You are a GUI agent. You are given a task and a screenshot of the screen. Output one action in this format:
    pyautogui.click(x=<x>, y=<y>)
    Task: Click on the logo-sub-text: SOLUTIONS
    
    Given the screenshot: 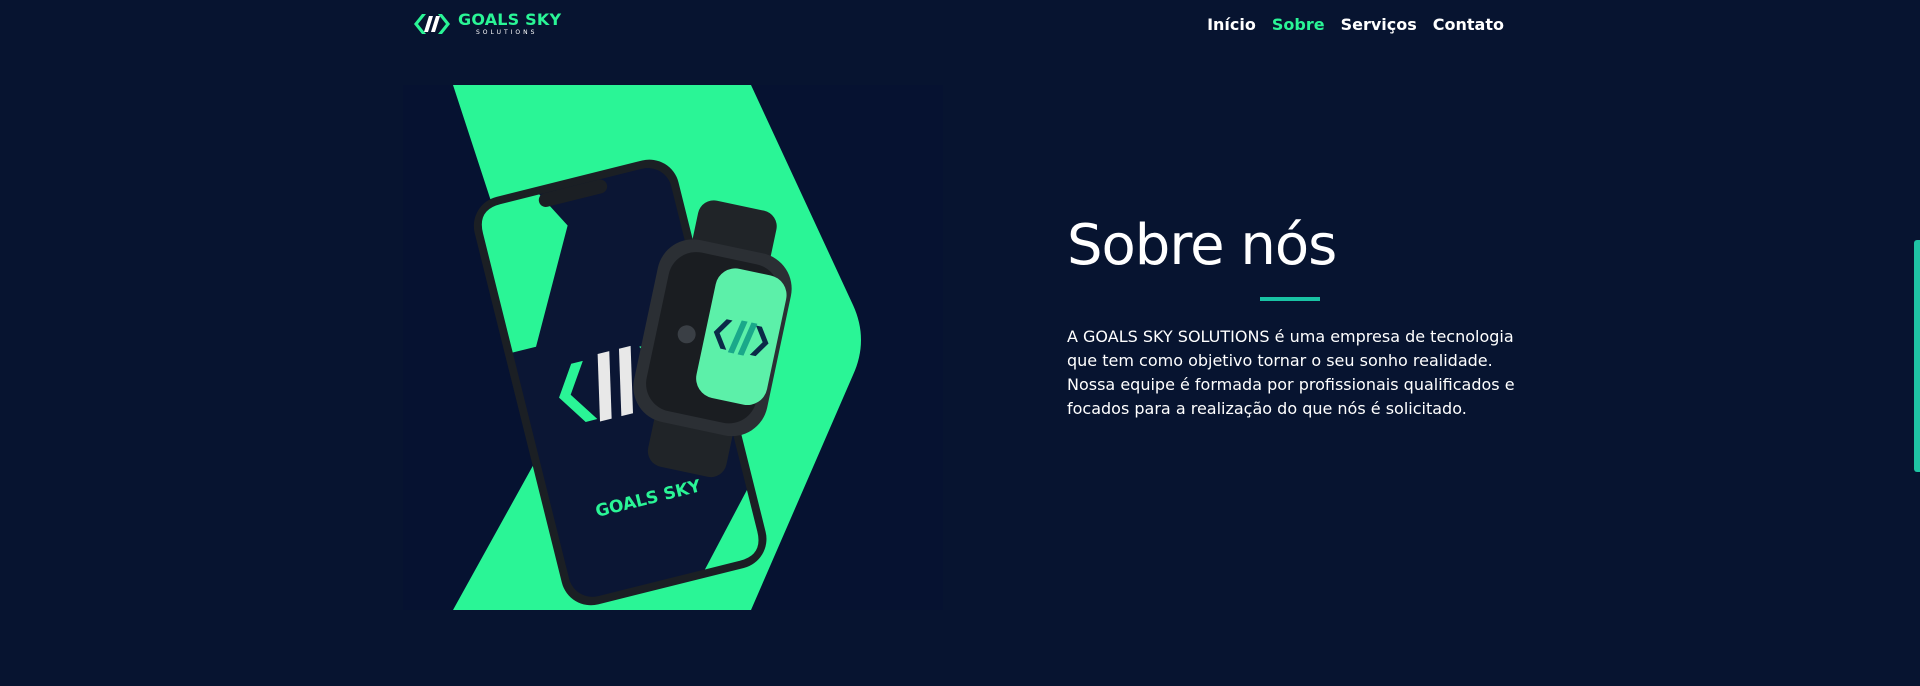 What is the action you would take?
    pyautogui.click(x=507, y=32)
    